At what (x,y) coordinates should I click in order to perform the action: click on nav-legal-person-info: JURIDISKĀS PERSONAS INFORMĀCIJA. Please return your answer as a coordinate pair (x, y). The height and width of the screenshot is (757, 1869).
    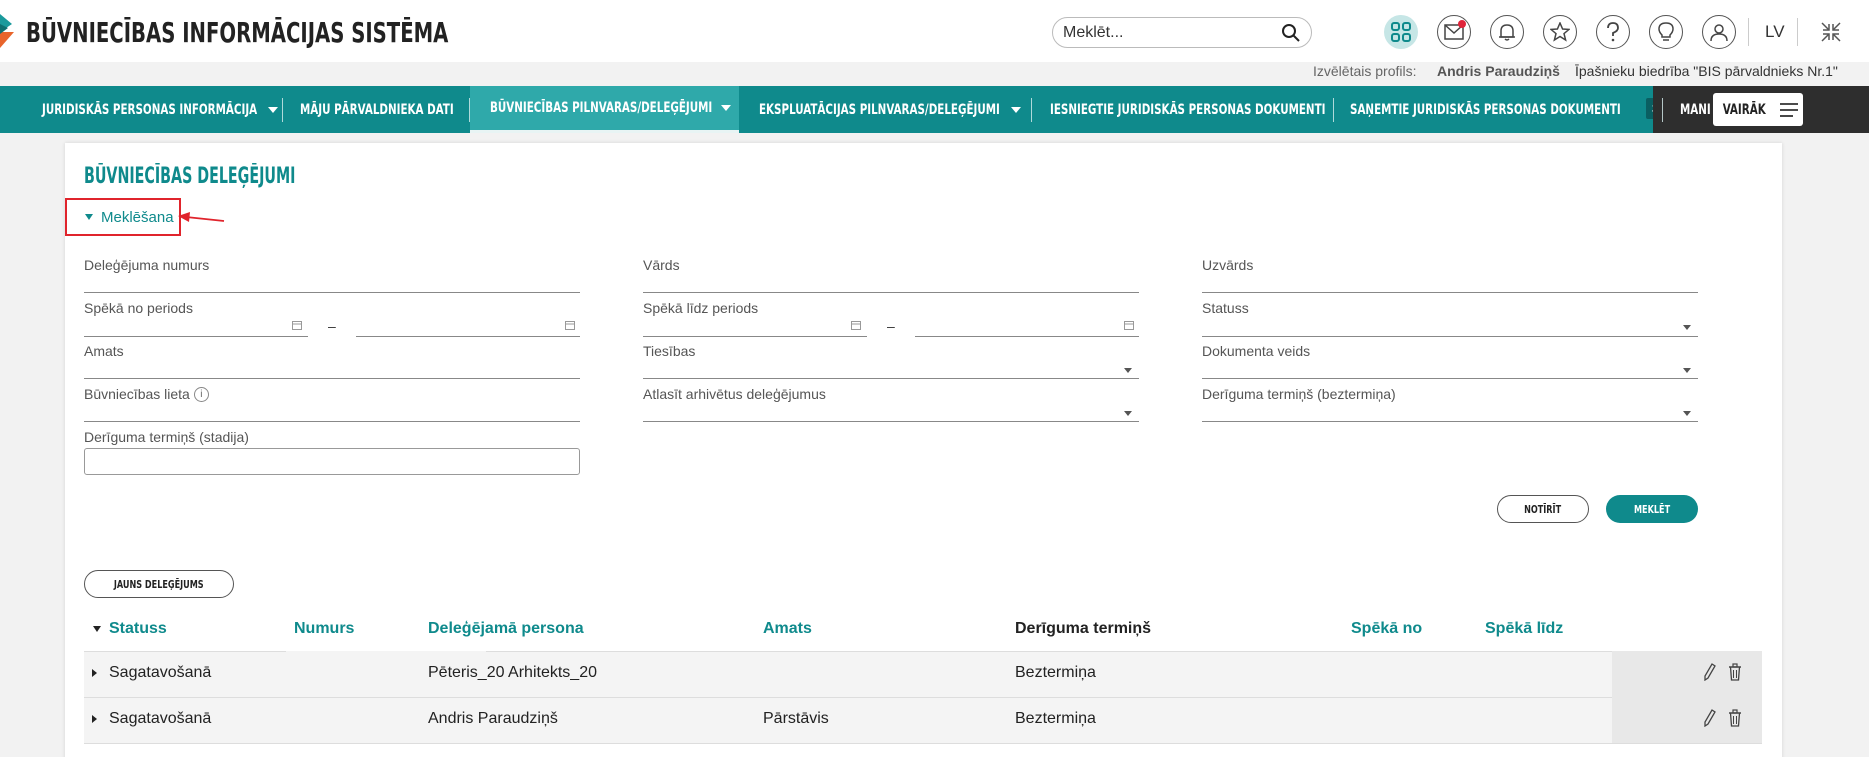
    Looking at the image, I should click on (160, 109).